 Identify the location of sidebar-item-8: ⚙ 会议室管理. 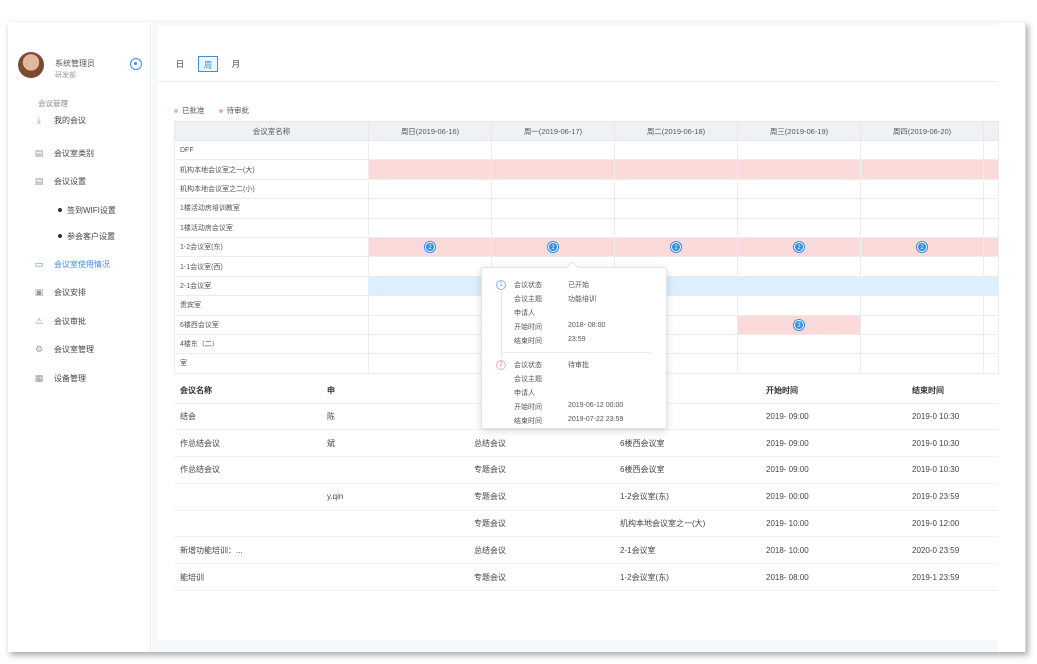
(89, 349).